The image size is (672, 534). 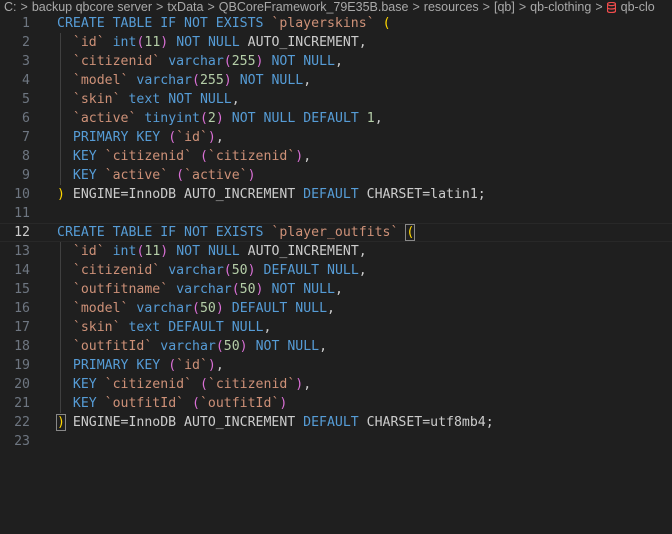 I want to click on code-line: 13 `id` int(11) NOT NULL AUTO_INCREMENT,, so click(x=336, y=251).